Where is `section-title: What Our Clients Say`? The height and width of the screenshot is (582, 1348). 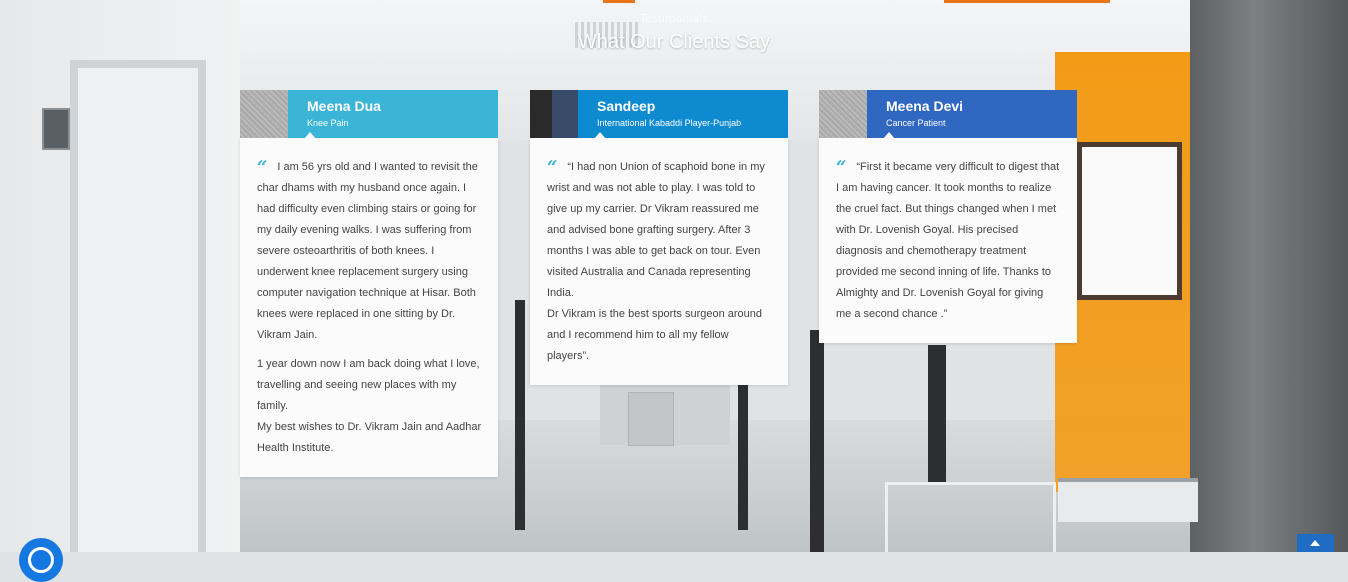 section-title: What Our Clients Say is located at coordinates (674, 42).